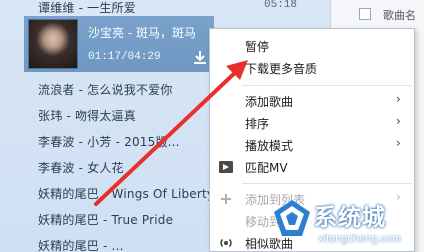 This screenshot has width=424, height=252. I want to click on menu-item-label: 暂停, so click(257, 47).